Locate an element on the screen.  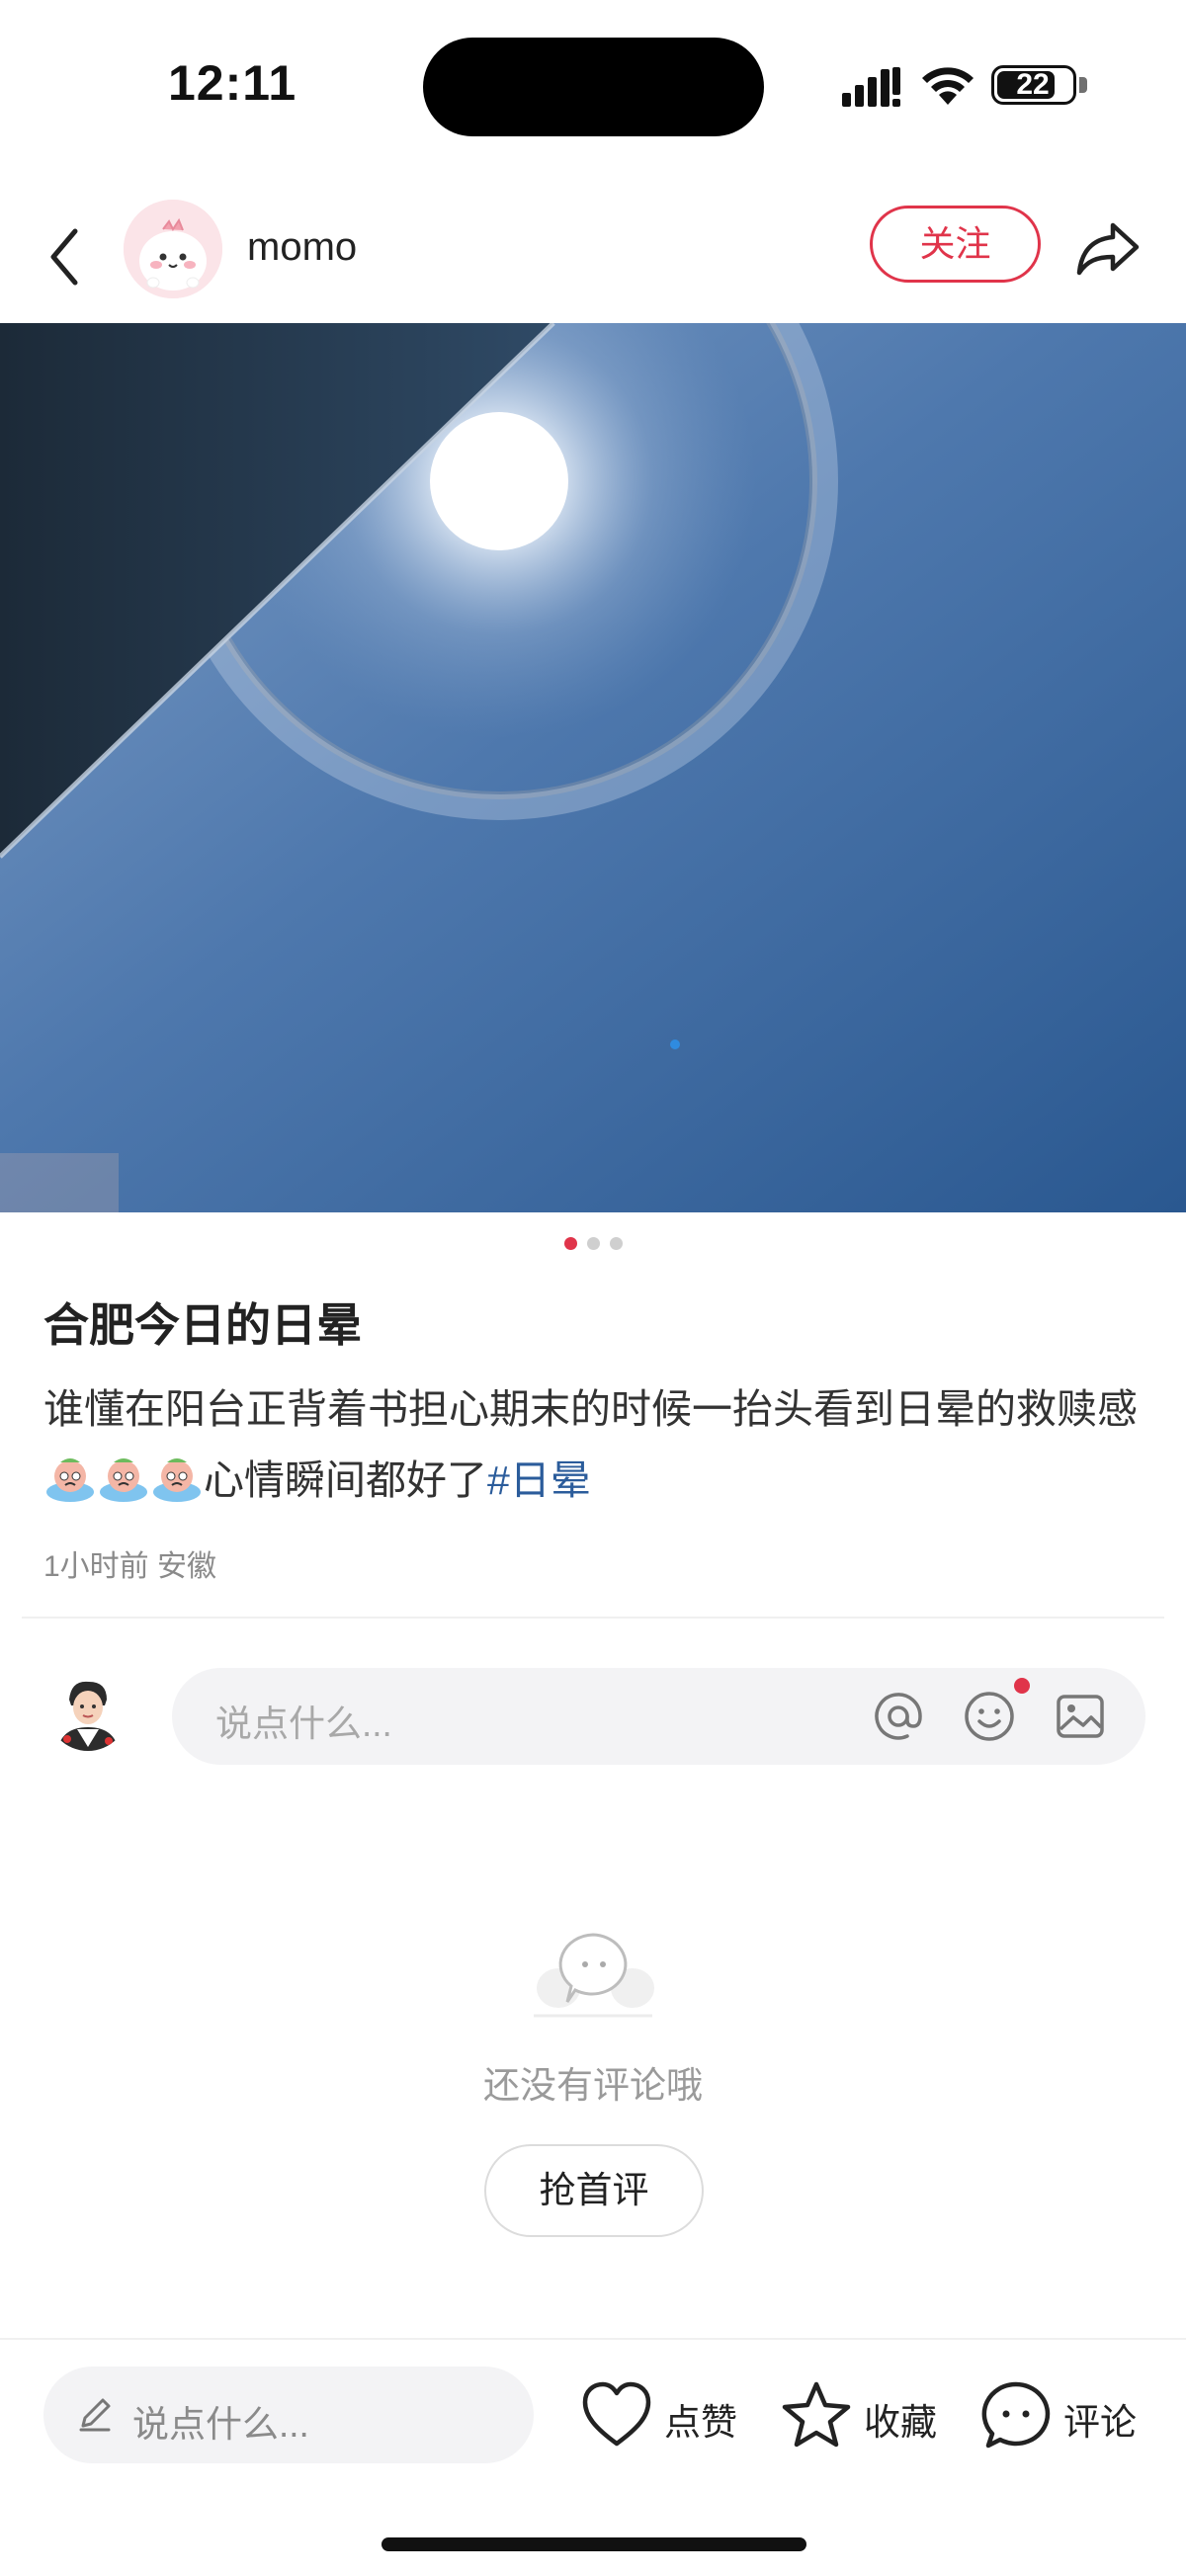
emoji-icon is located at coordinates (989, 1716).